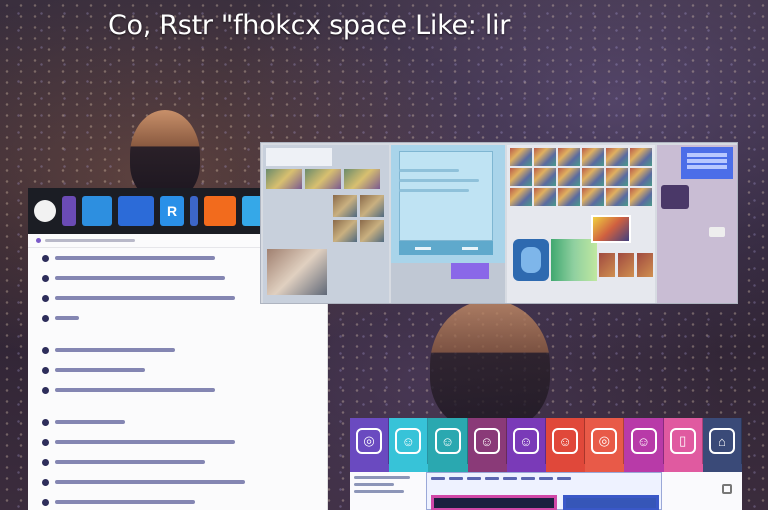 This screenshot has width=768, height=510. Describe the element at coordinates (45, 211) in the screenshot. I see `round-app-icon` at that location.